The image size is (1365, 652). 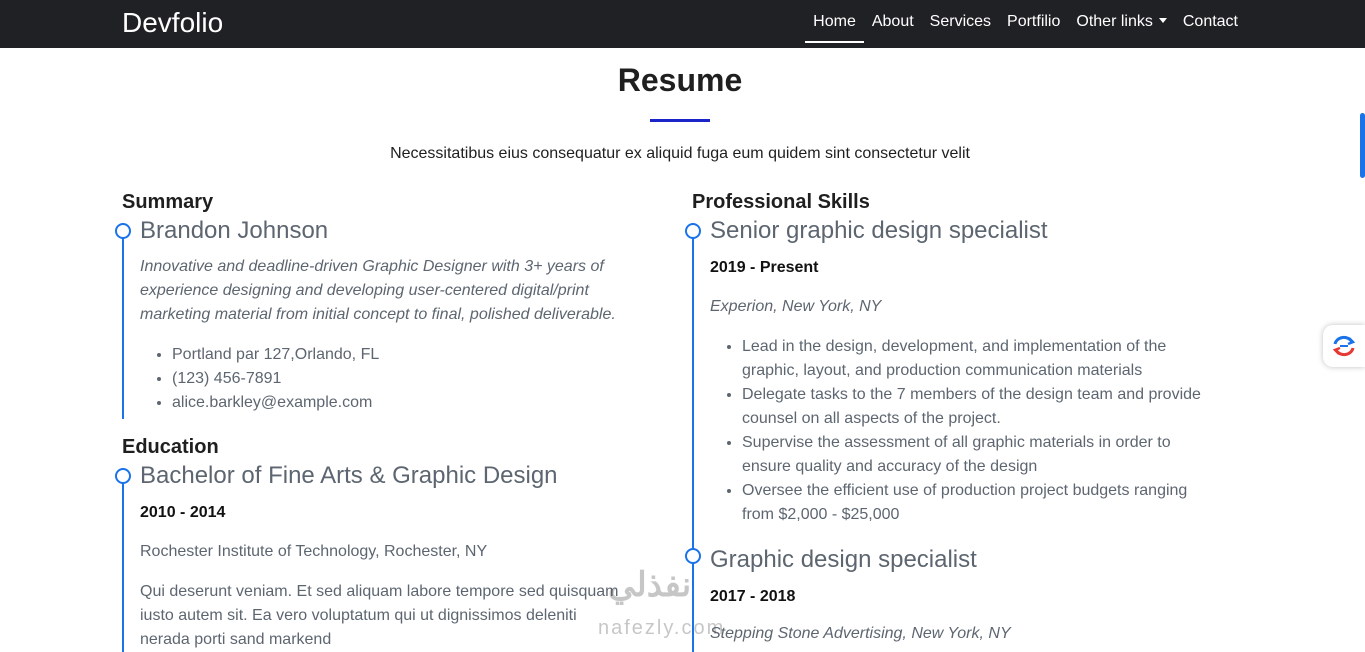 I want to click on education-years: 2010 - 2014, so click(x=183, y=512).